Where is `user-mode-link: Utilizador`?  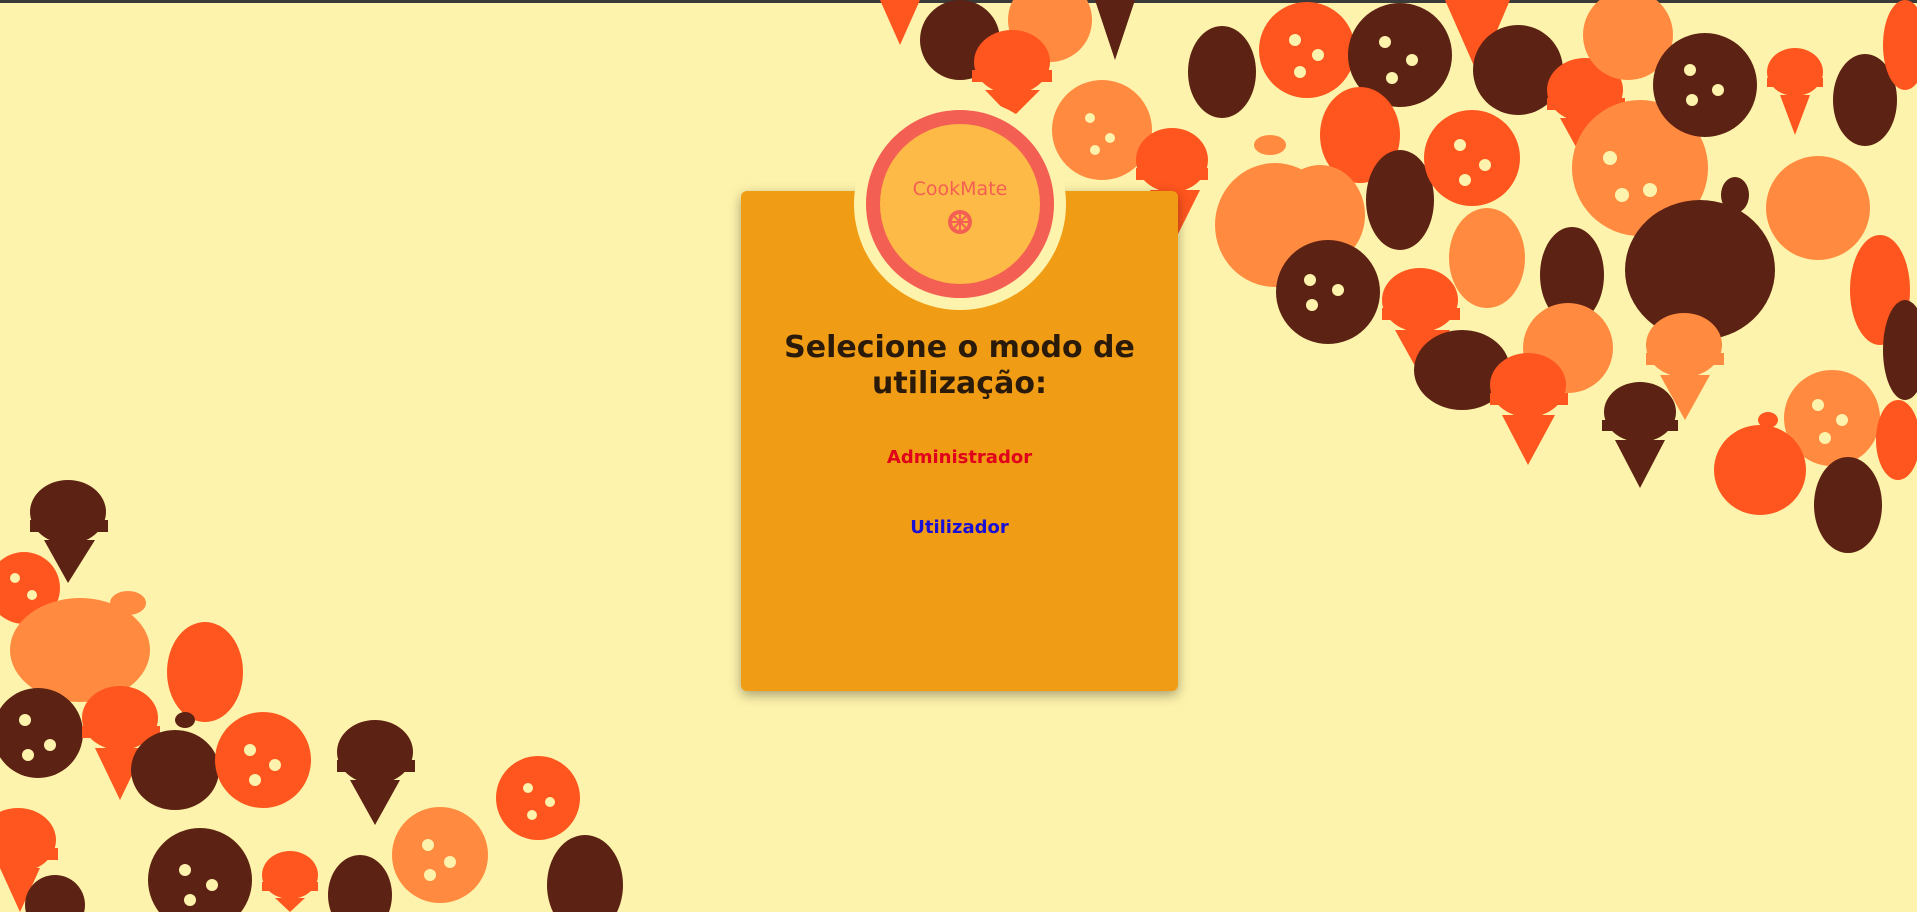
user-mode-link: Utilizador is located at coordinates (959, 527).